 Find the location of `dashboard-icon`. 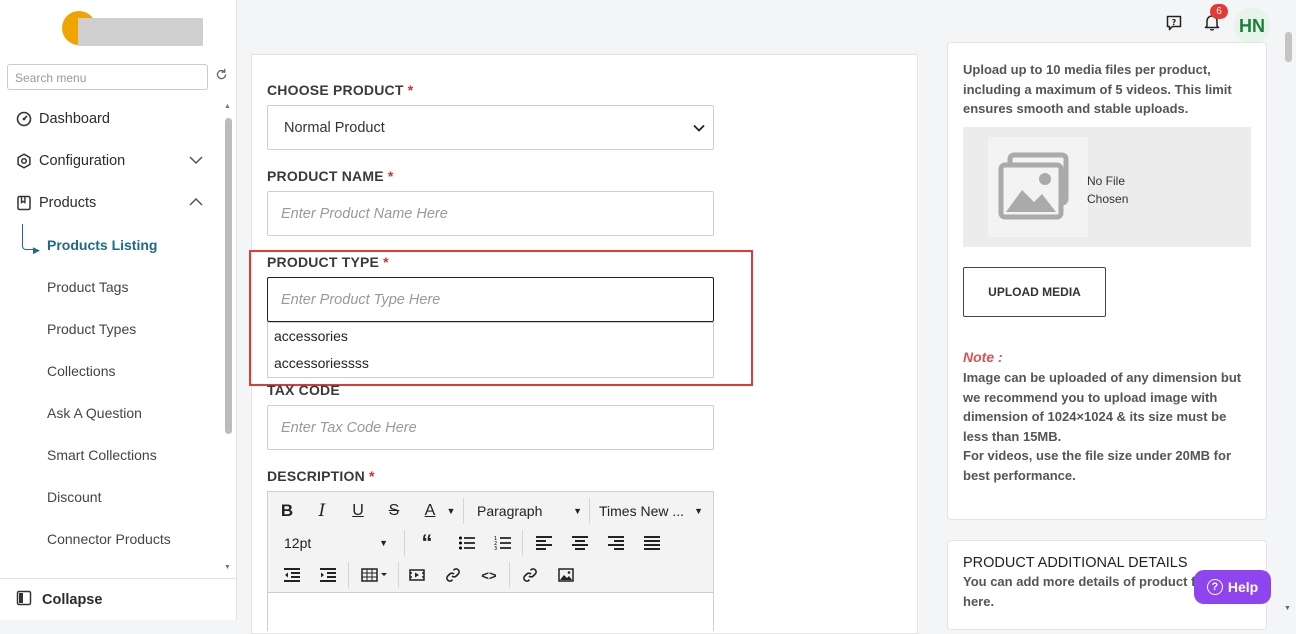

dashboard-icon is located at coordinates (24, 119).